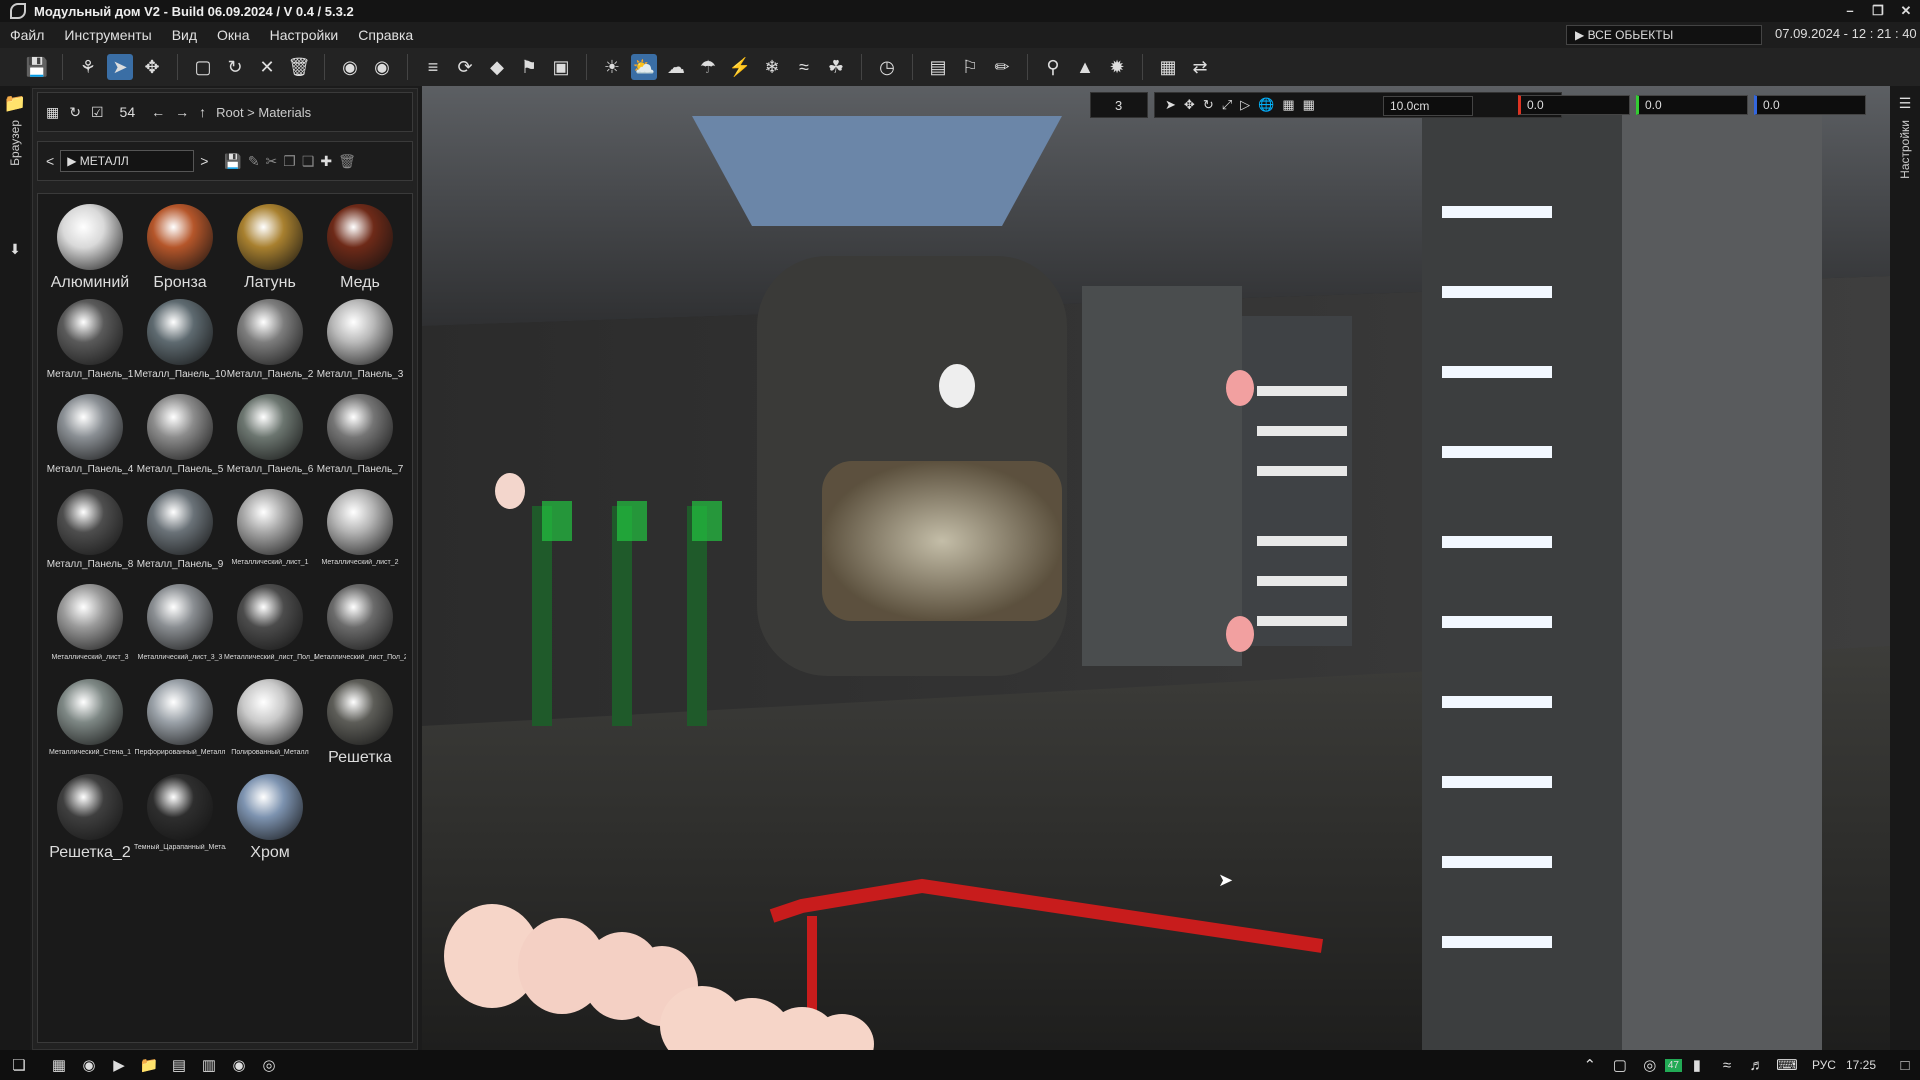  I want to click on menu-file: Файл, so click(27, 35).